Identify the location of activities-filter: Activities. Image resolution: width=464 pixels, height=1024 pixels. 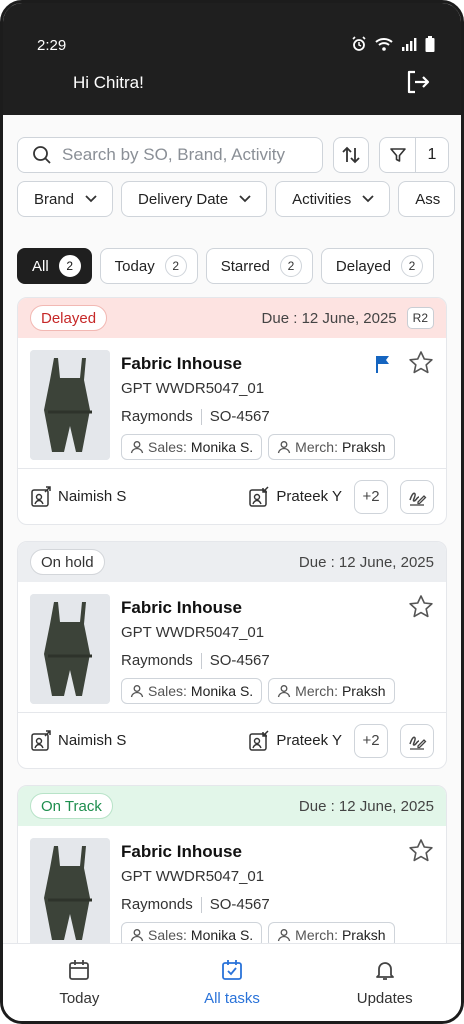
(333, 199).